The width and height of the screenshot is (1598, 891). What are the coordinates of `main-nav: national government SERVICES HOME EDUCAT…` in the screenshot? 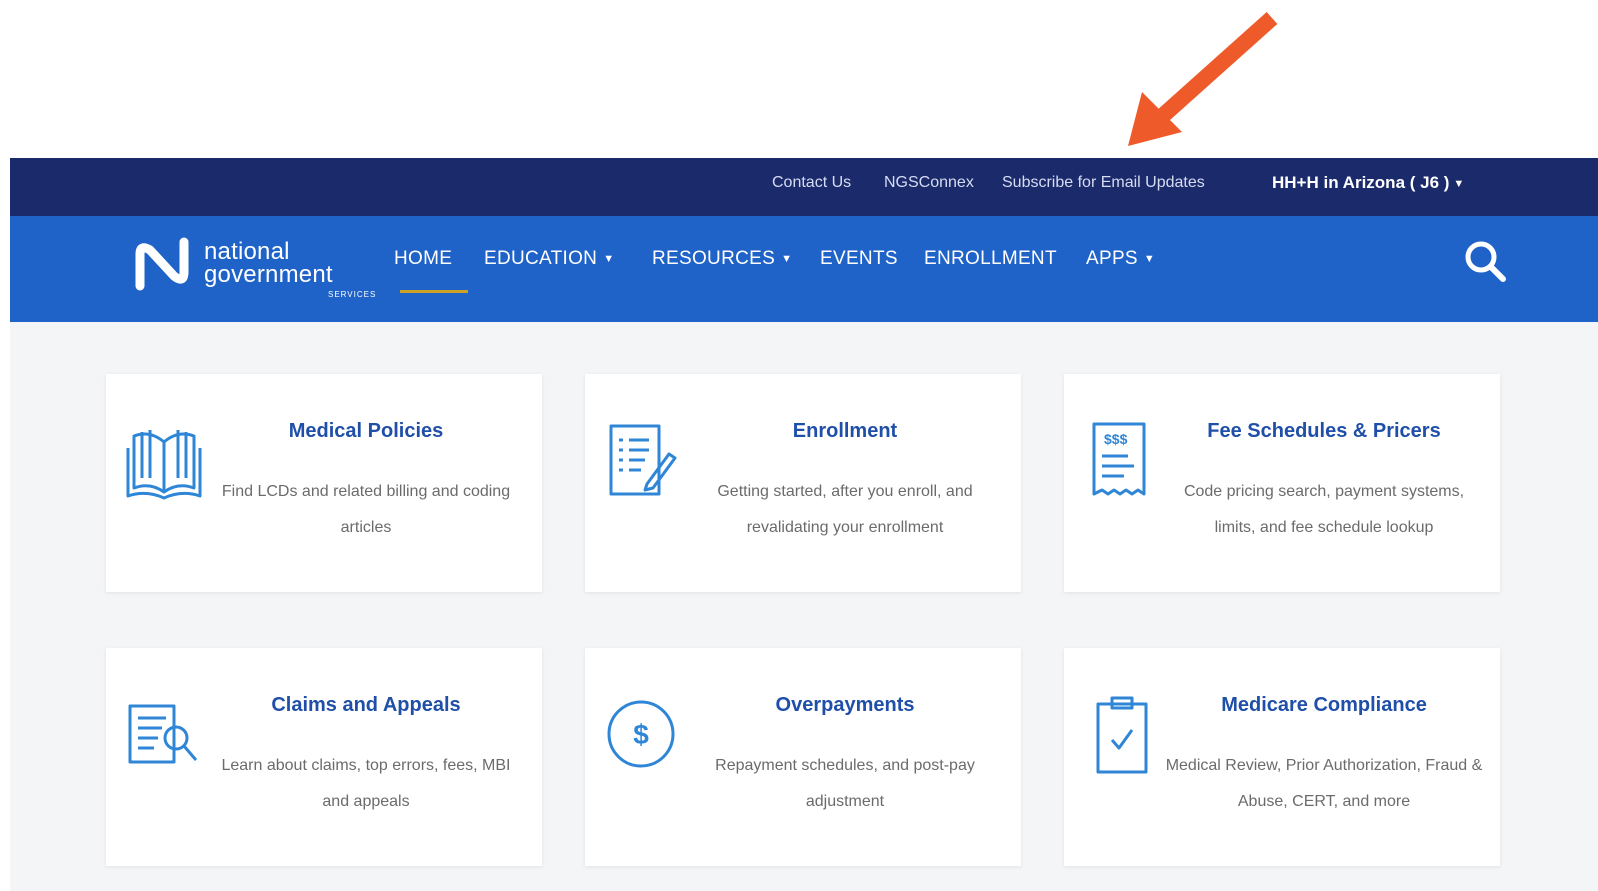 It's located at (804, 269).